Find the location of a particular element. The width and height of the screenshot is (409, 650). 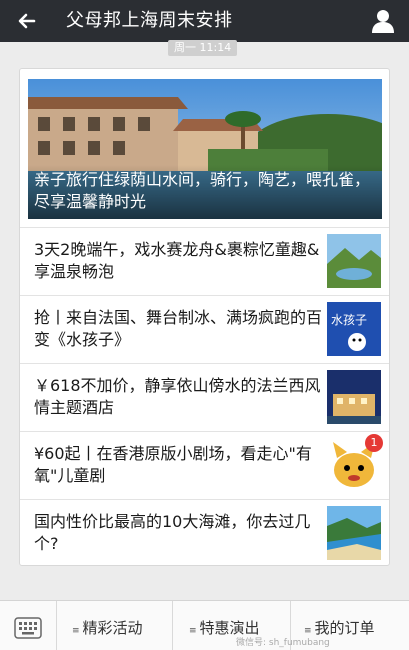

notification-badge: 1 is located at coordinates (374, 443).